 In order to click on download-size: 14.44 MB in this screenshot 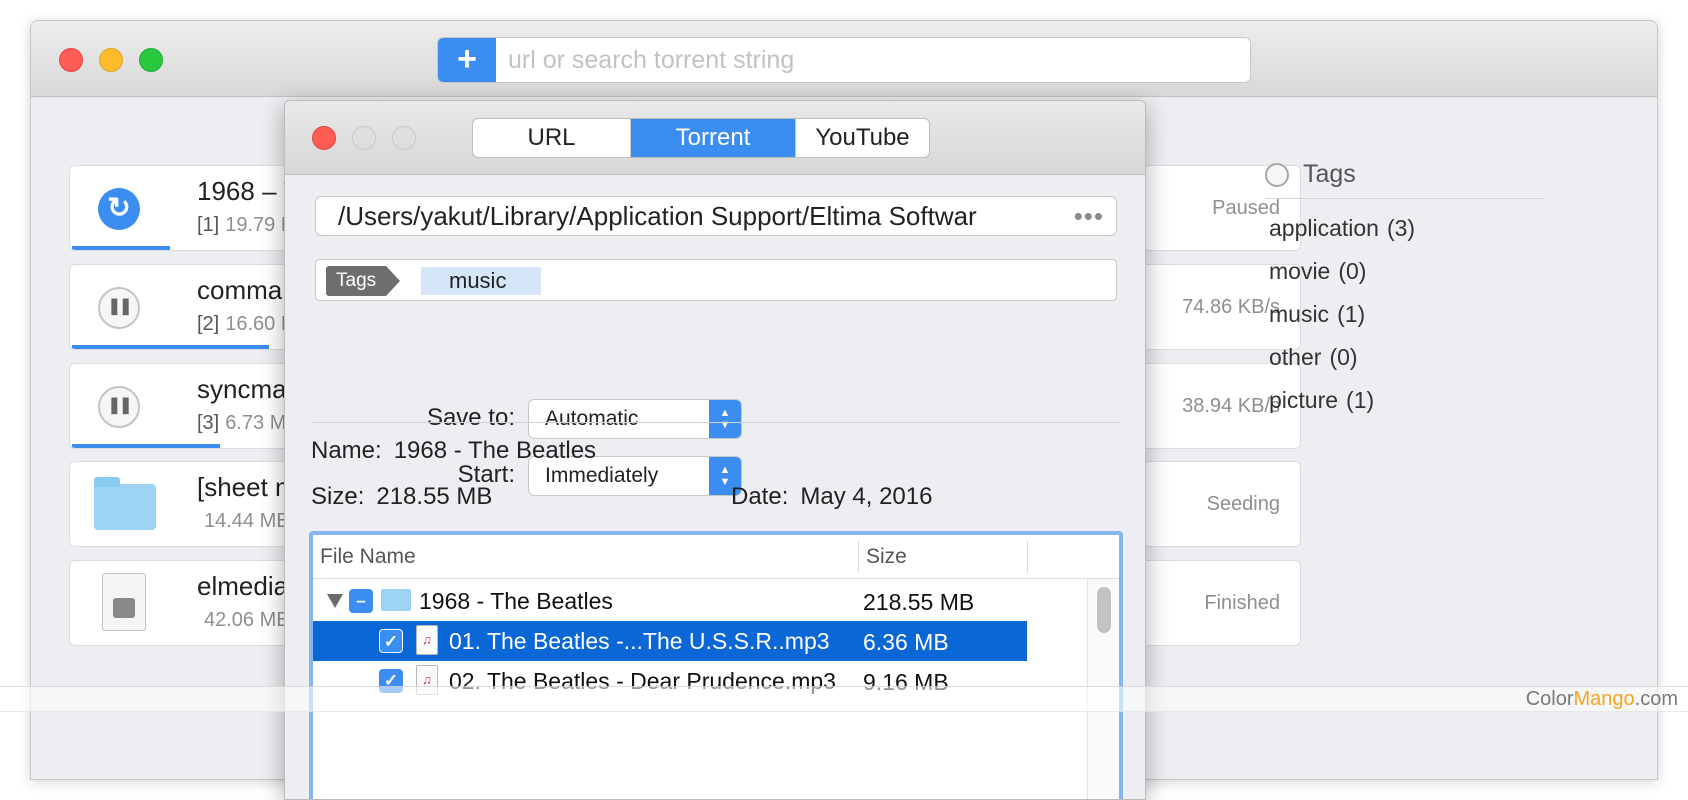, I will do `click(247, 521)`.